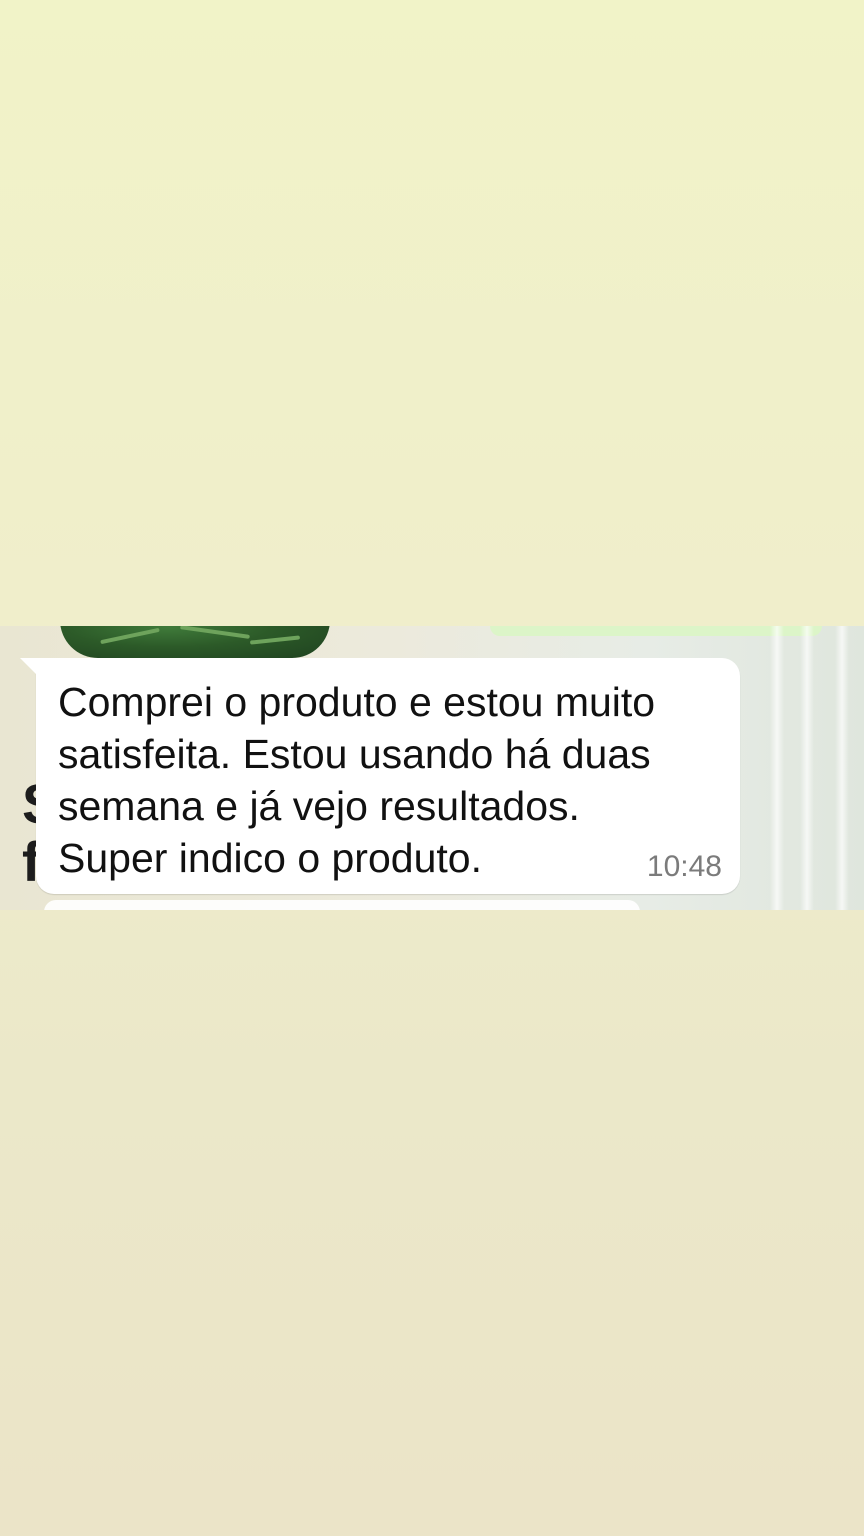 The width and height of the screenshot is (864, 1536). I want to click on next-message-bubble-edge, so click(342, 905).